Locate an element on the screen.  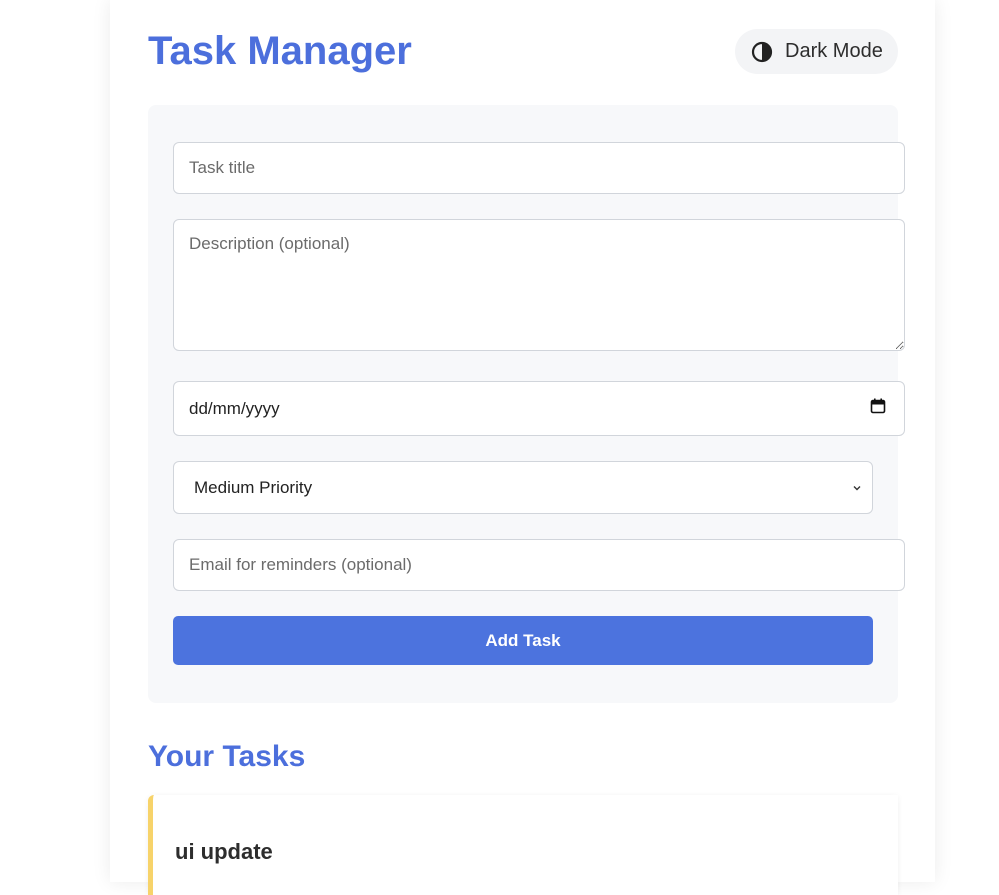
task-item-title: ui update is located at coordinates (224, 851).